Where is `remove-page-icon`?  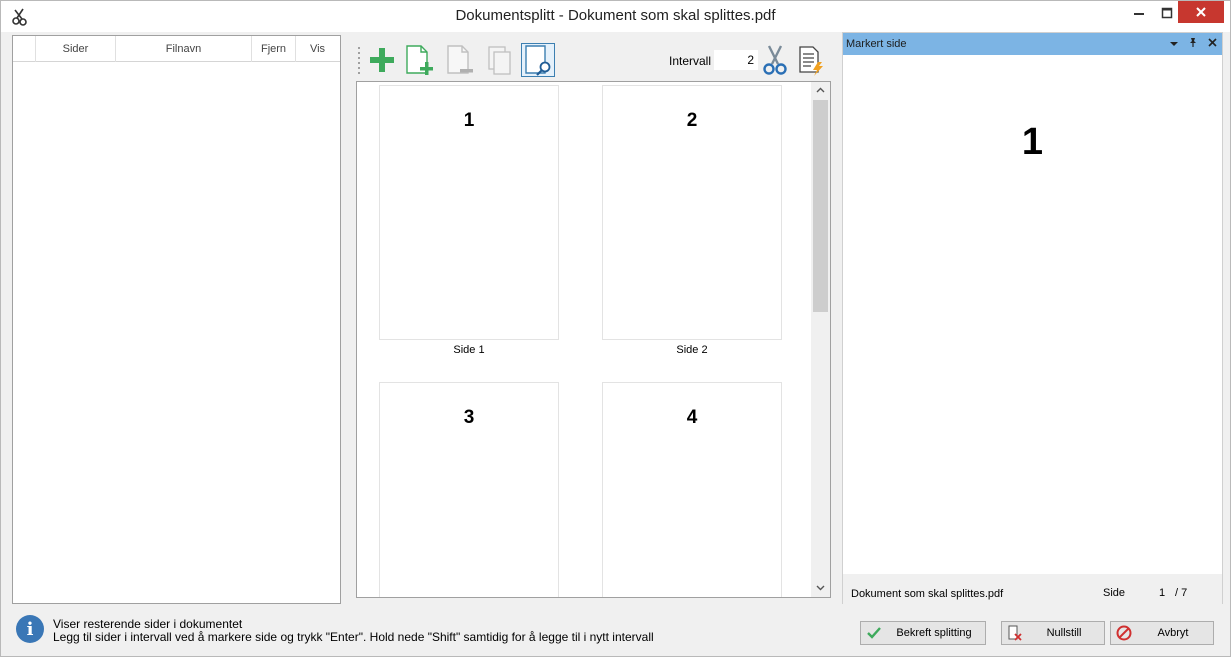
remove-page-icon is located at coordinates (460, 59).